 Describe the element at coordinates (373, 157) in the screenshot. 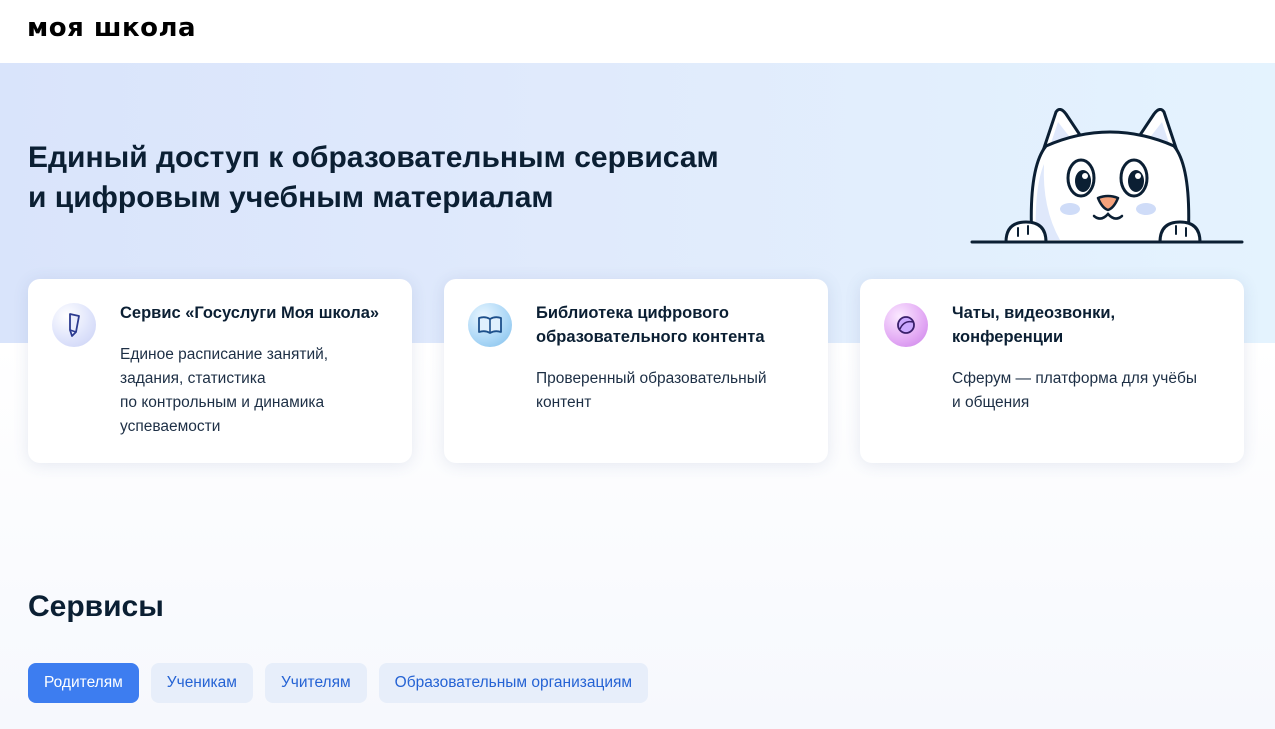

I see `hero-title-line: Единый доступ к образовательным сервисам` at that location.